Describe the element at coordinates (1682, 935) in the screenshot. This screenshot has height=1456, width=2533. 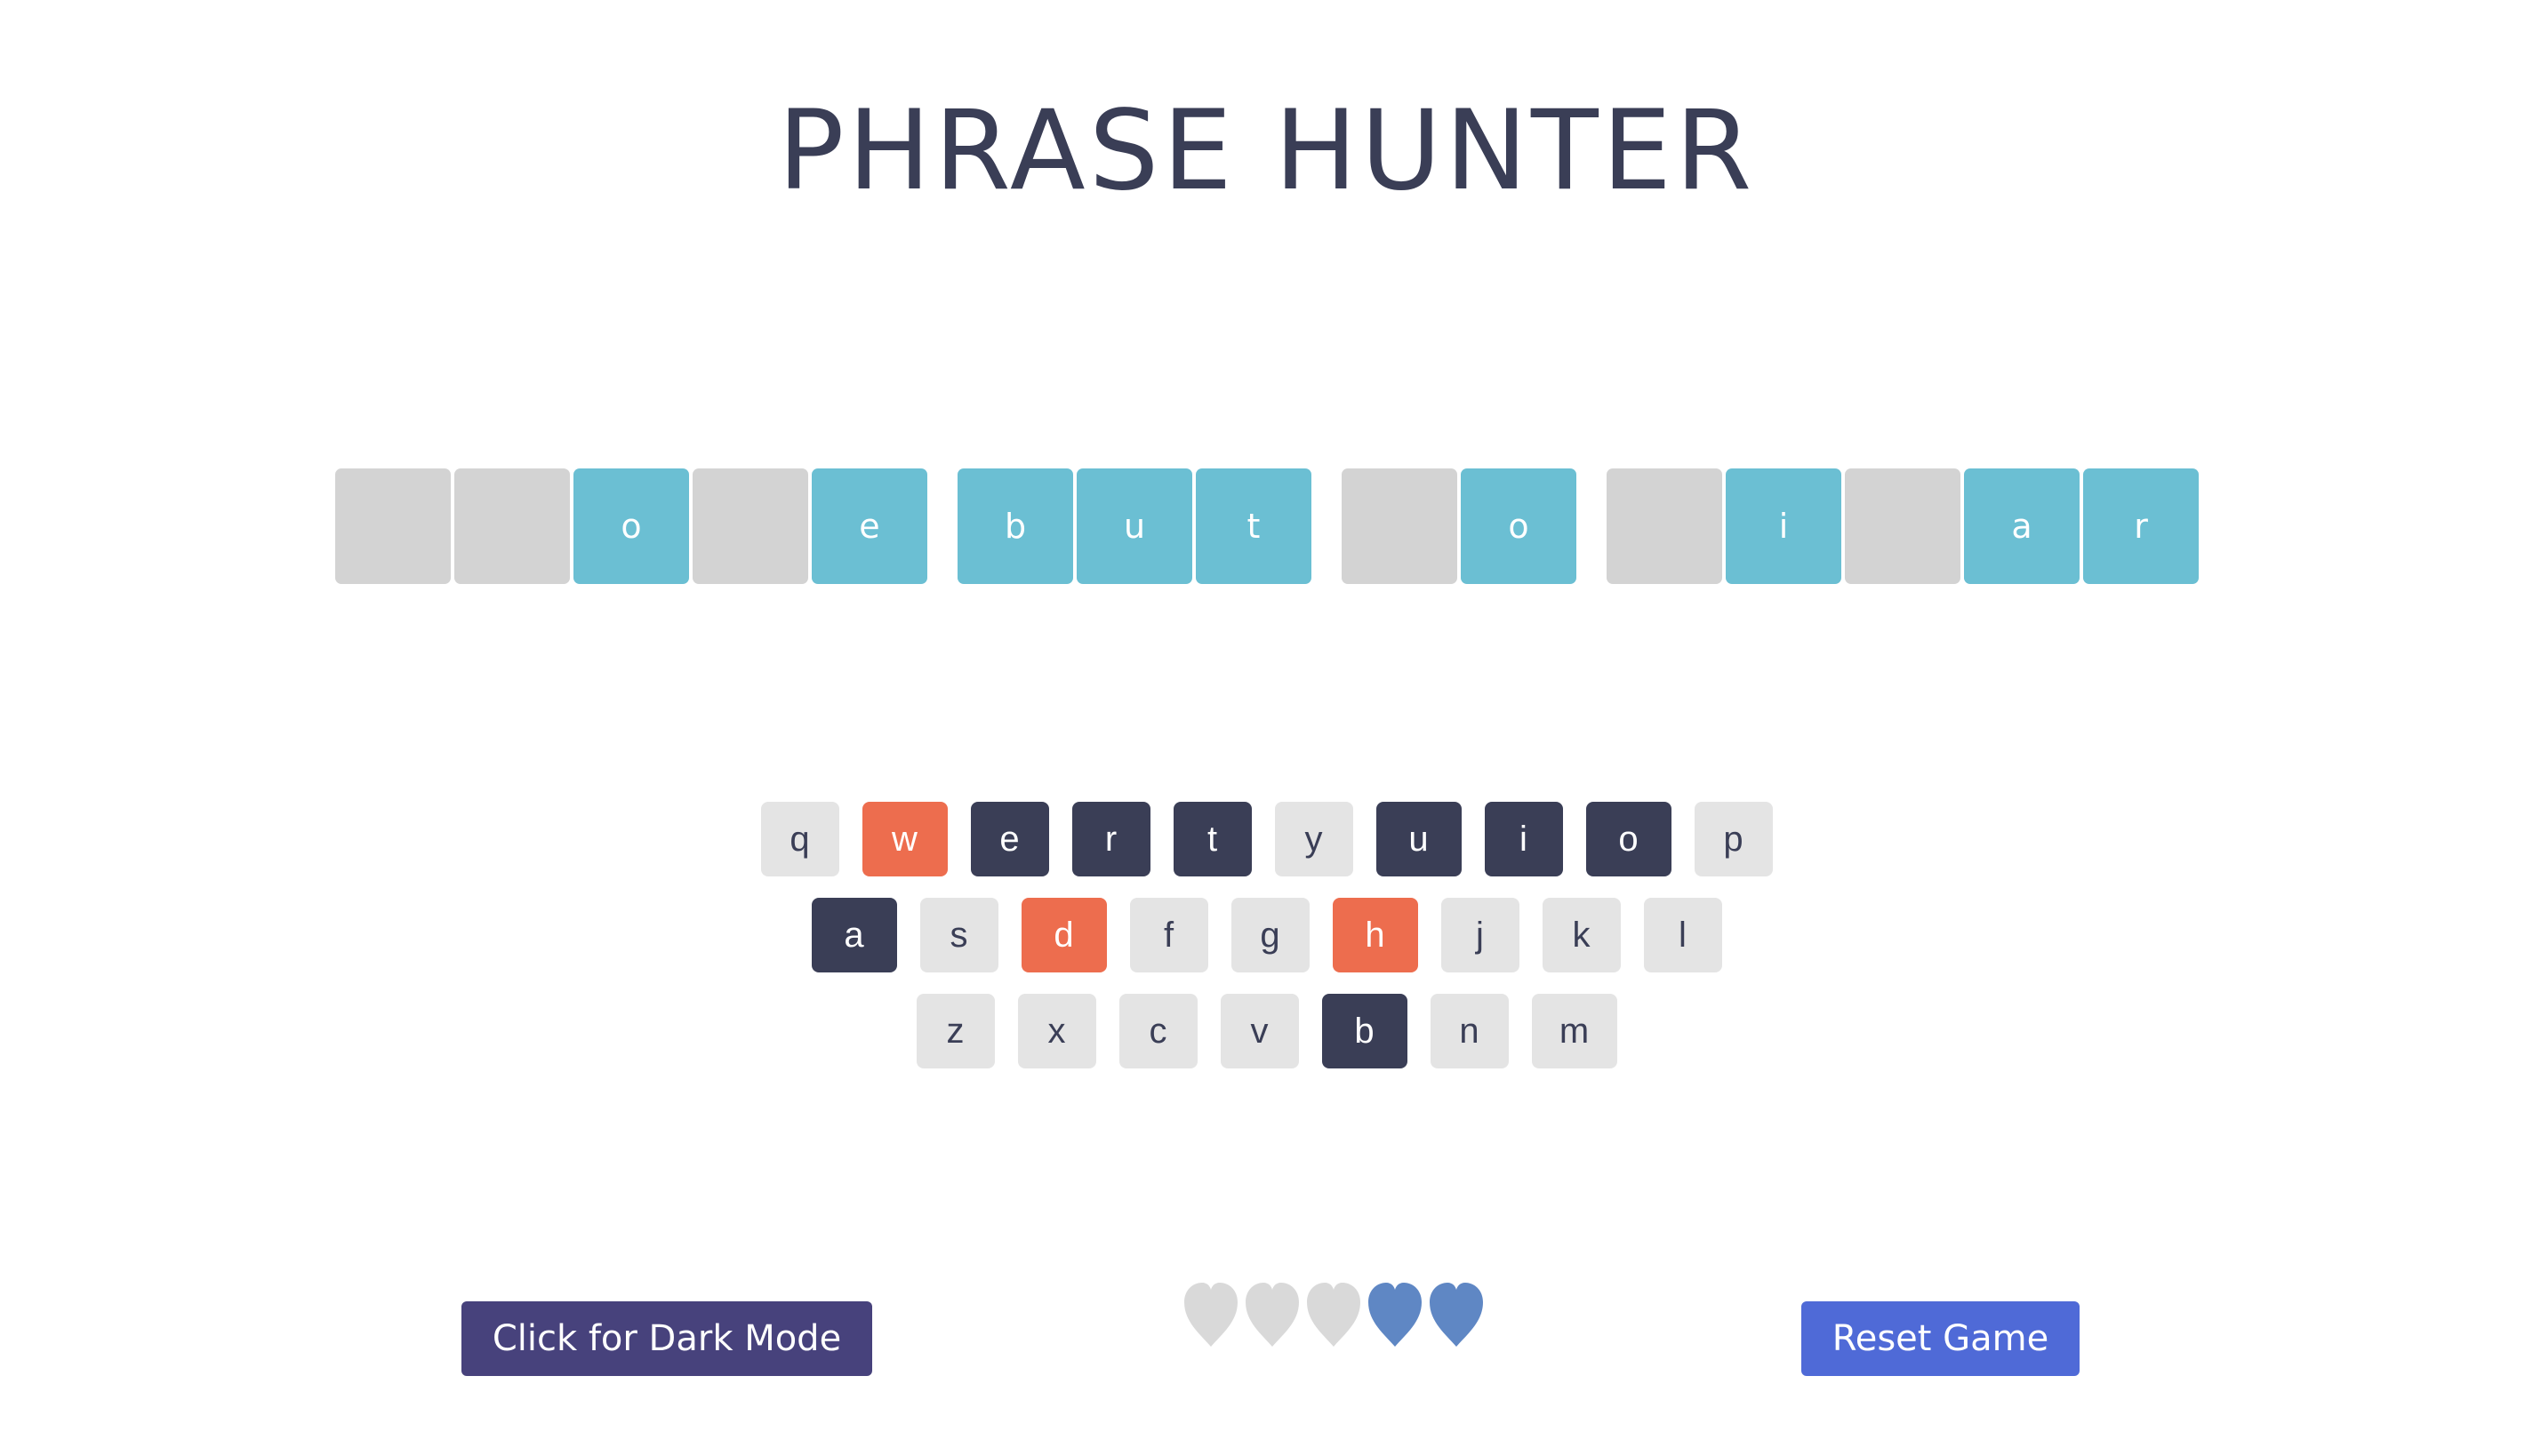
I see `key-l: l` at that location.